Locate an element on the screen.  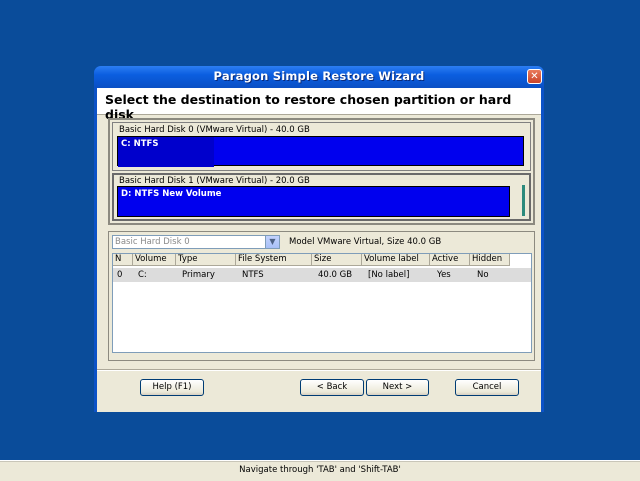
title-bar: Paragon Simple Restore Wizard ✕ is located at coordinates (319, 77).